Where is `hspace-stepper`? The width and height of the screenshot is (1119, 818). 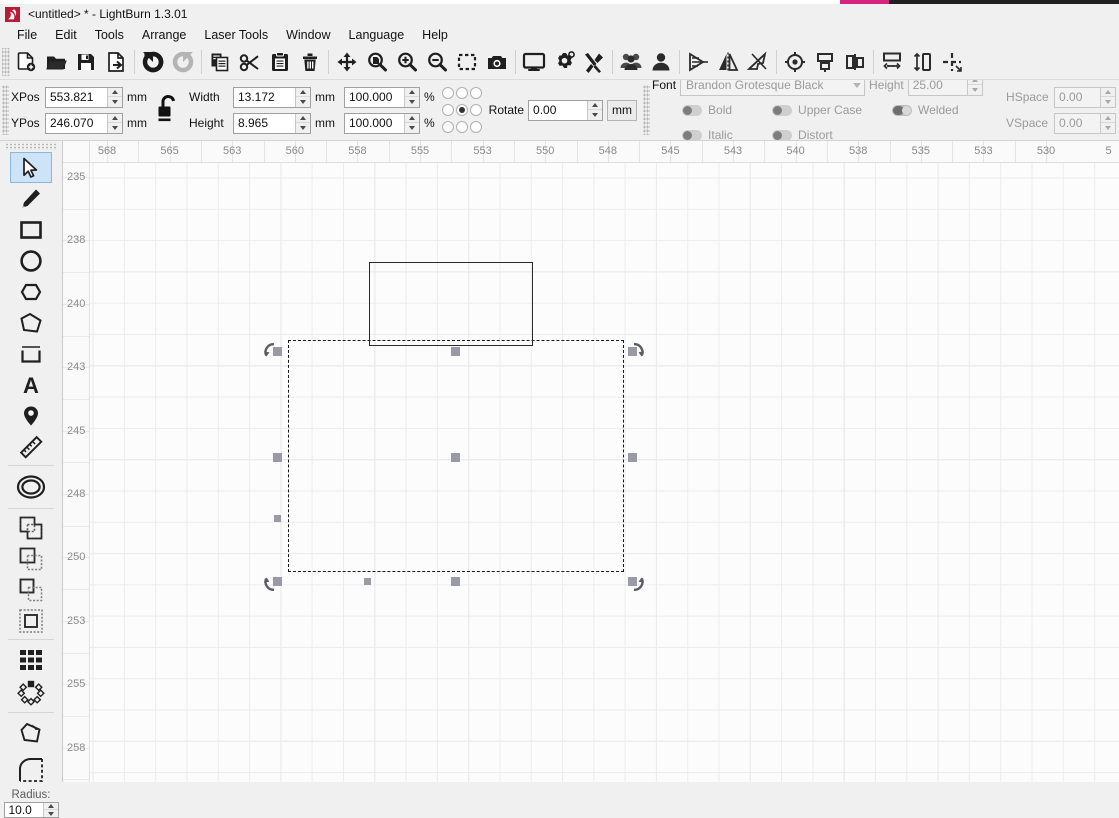
hspace-stepper is located at coordinates (1108, 97).